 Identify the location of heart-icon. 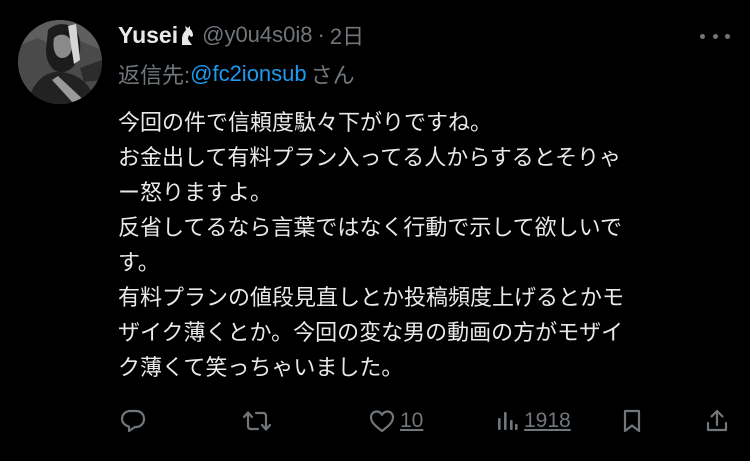
(382, 421).